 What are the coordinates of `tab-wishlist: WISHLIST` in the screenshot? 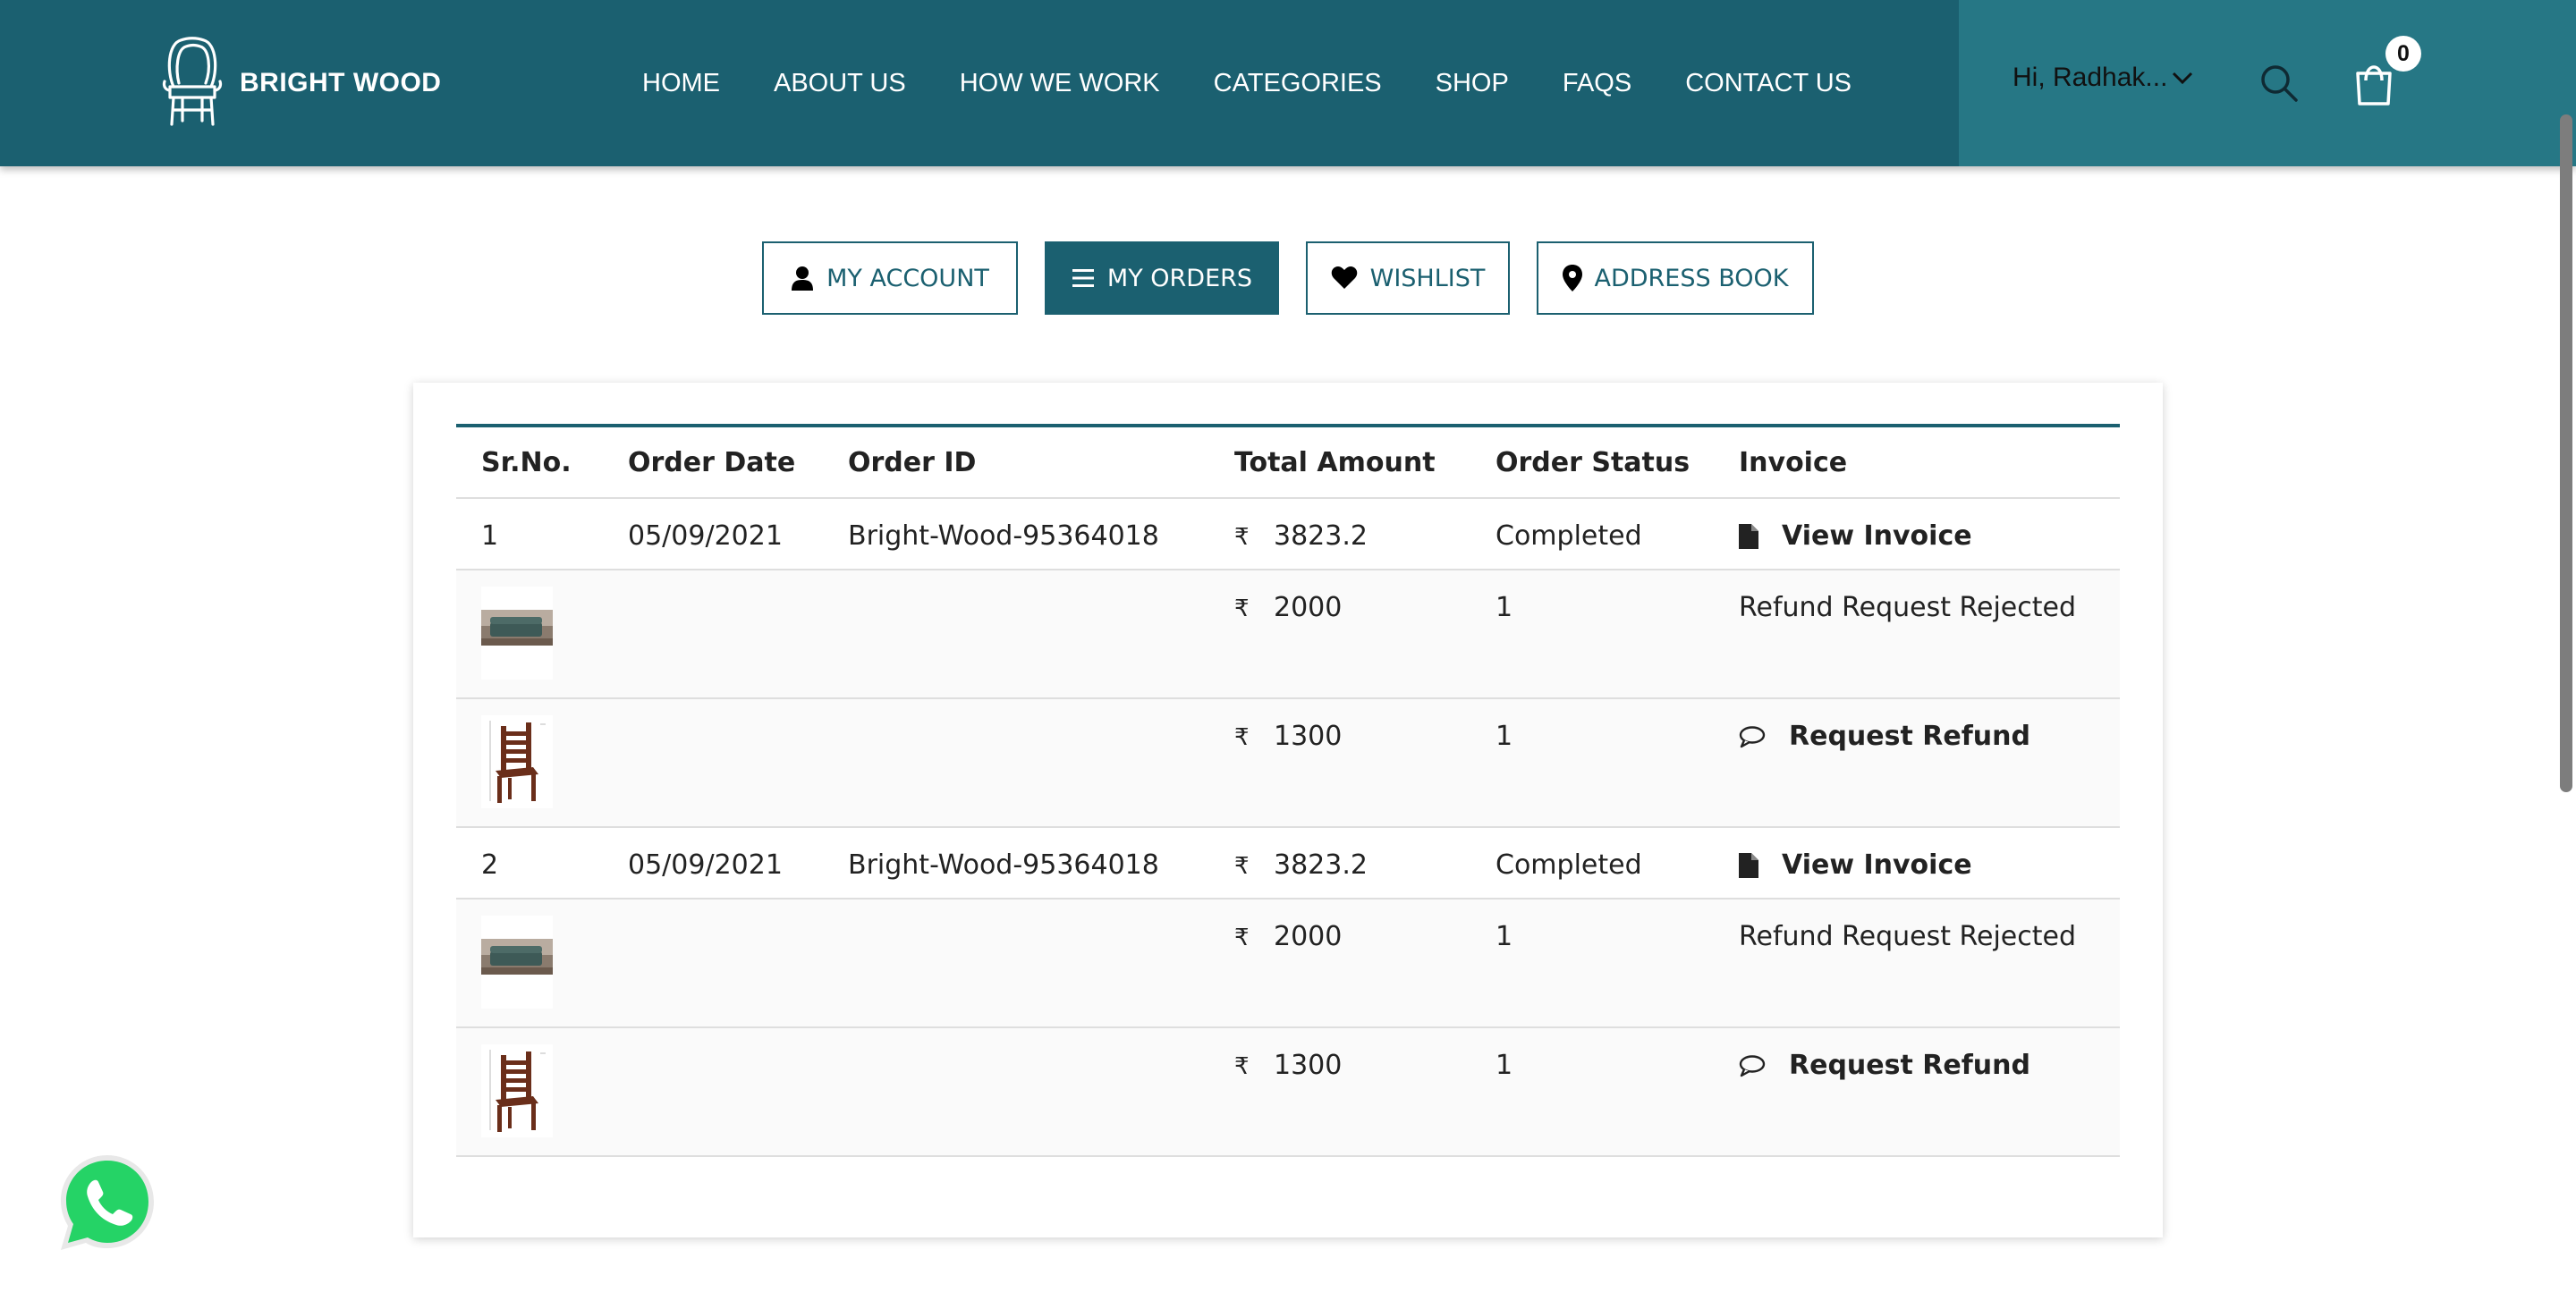 It's located at (1408, 278).